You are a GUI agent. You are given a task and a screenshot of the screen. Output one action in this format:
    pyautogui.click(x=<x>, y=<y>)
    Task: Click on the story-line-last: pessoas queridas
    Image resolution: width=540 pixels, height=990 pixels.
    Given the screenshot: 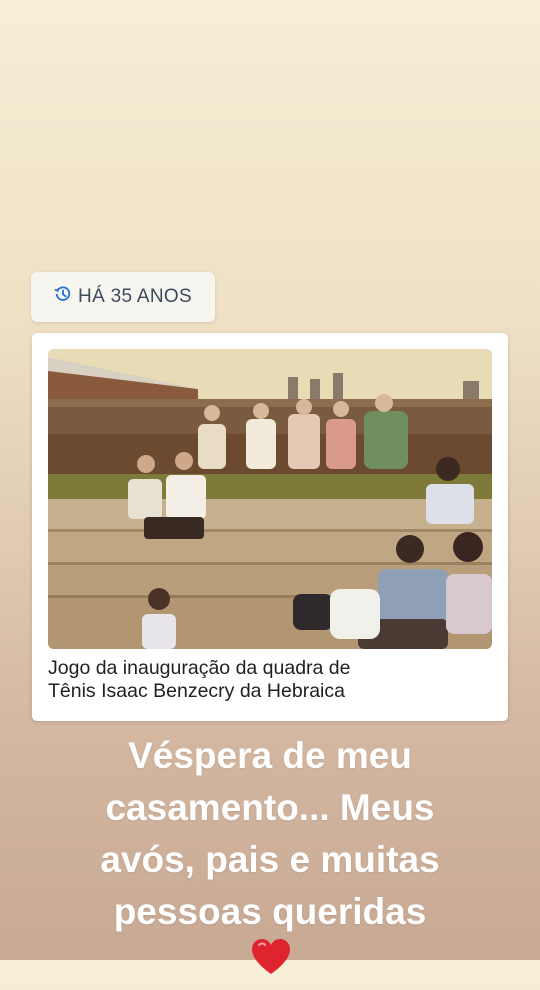 What is the action you would take?
    pyautogui.click(x=270, y=938)
    